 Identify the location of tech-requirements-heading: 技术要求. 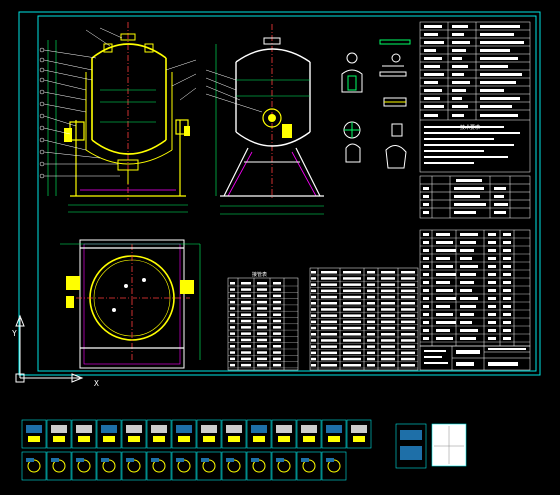
(470, 127).